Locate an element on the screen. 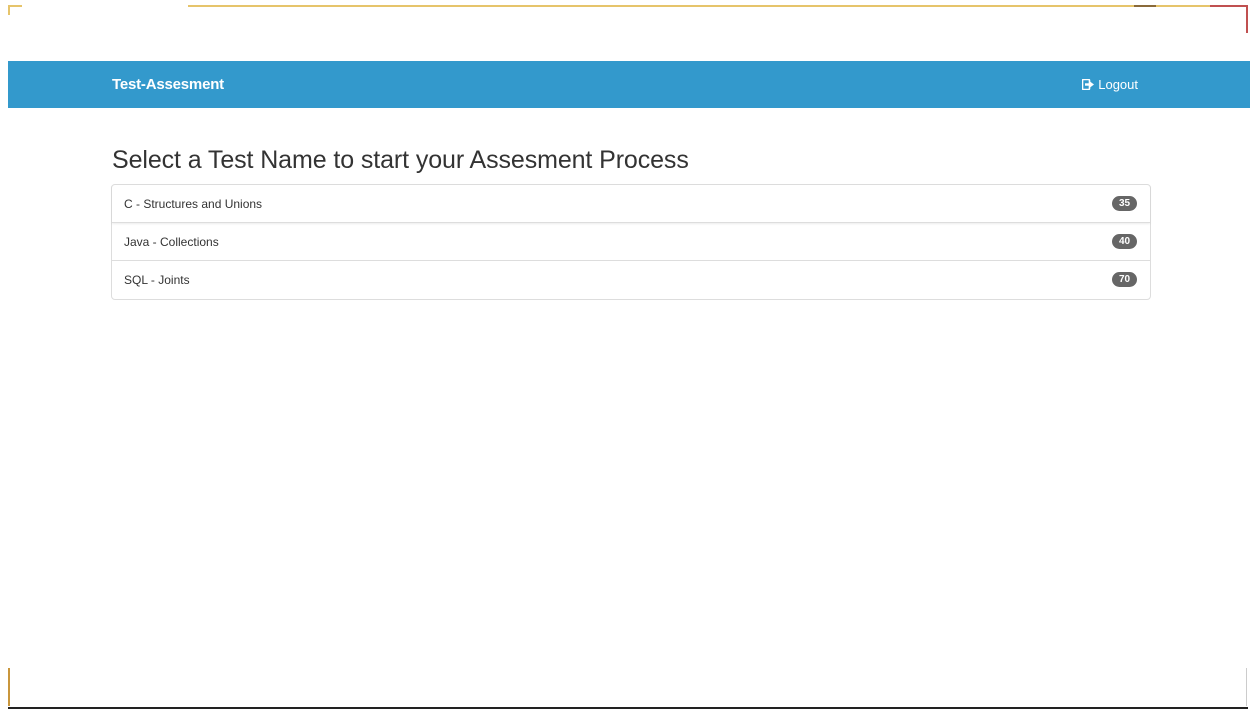 Image resolution: width=1250 pixels, height=711 pixels. frame-top-accent-red is located at coordinates (1229, 6).